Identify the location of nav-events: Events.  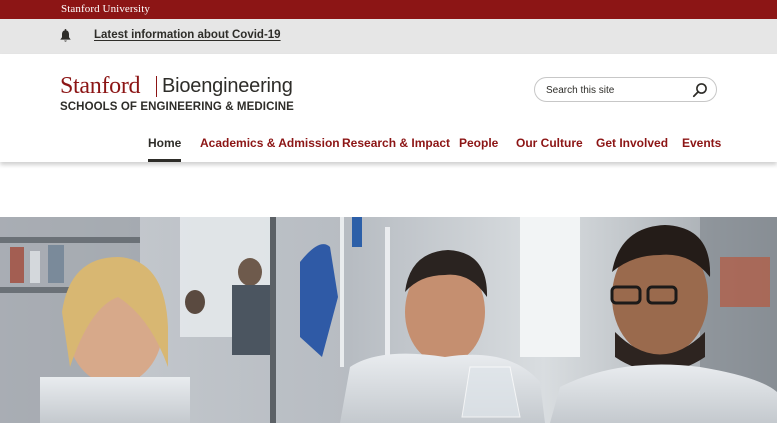
(701, 149).